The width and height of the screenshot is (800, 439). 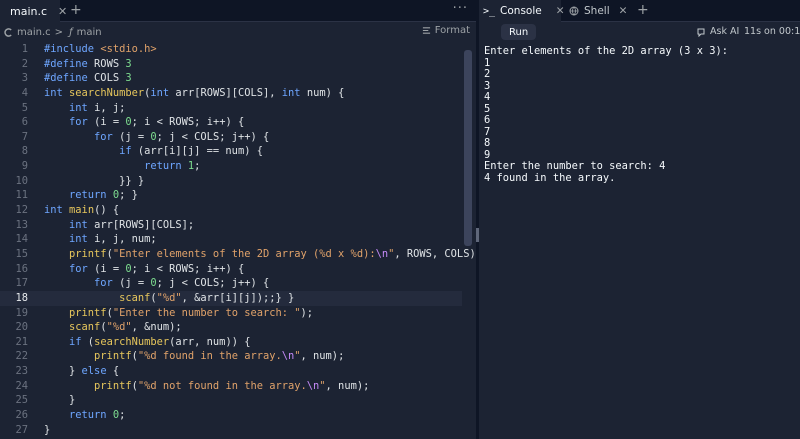 What do you see at coordinates (88, 63) in the screenshot?
I see `code-text: #define ROWS 3` at bounding box center [88, 63].